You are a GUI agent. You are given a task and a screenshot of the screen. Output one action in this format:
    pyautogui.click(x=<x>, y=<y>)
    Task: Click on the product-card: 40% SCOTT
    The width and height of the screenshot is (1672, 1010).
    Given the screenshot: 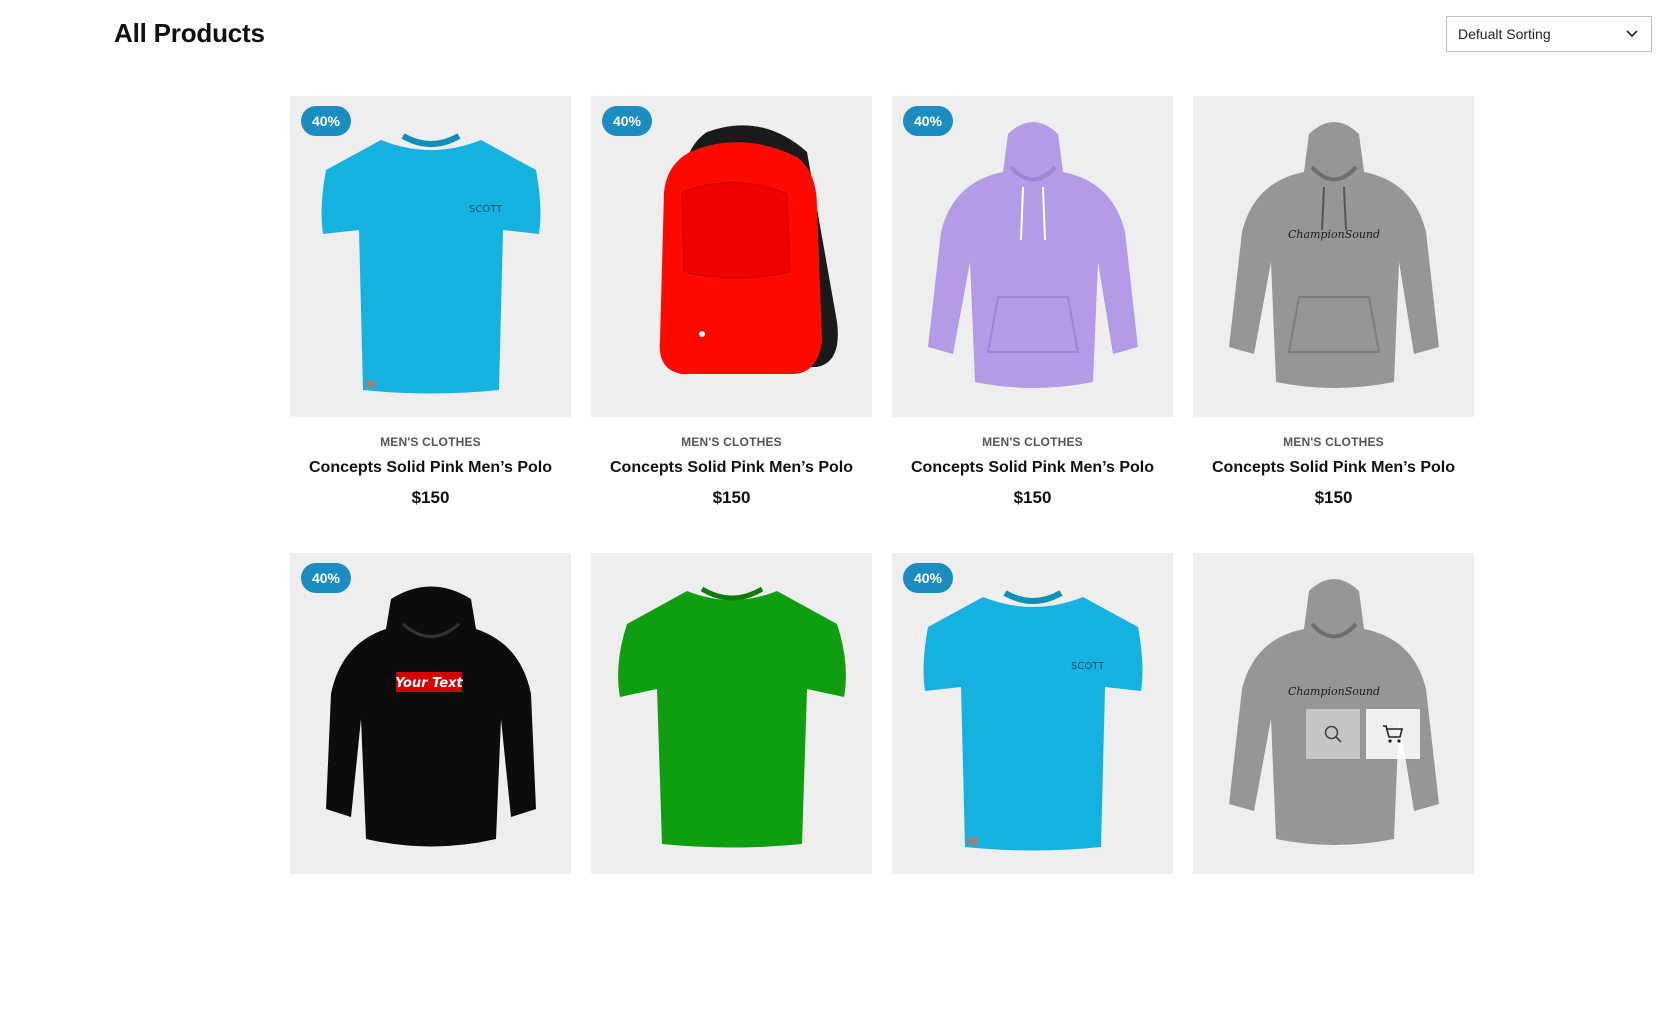 What is the action you would take?
    pyautogui.click(x=1032, y=781)
    